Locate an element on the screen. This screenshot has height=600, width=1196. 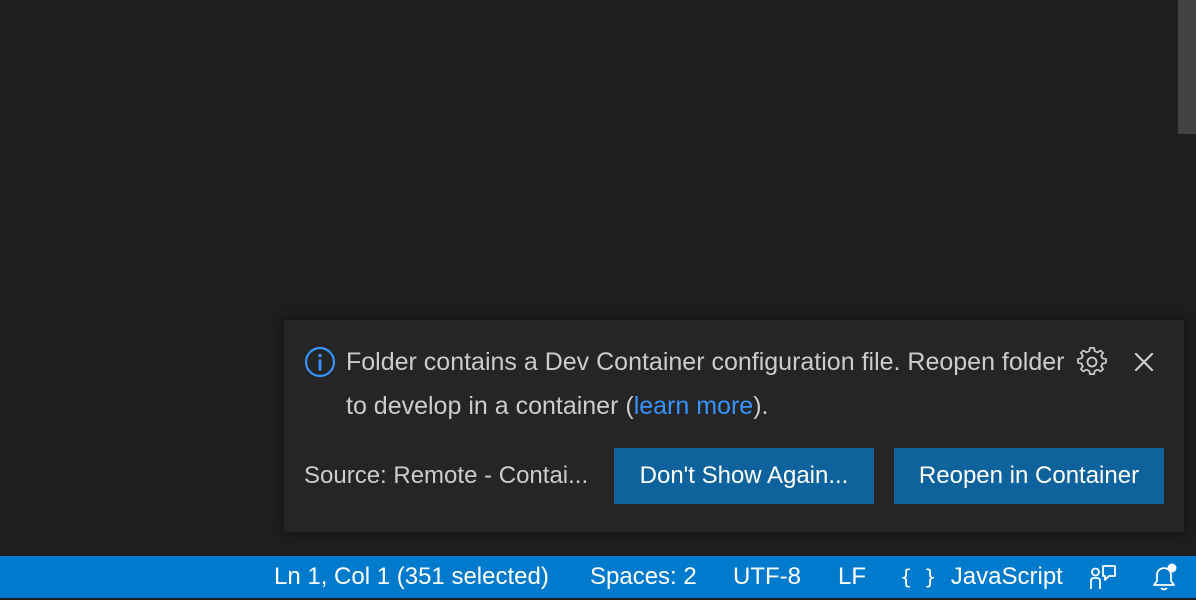
status-line-ending: LF is located at coordinates (852, 577).